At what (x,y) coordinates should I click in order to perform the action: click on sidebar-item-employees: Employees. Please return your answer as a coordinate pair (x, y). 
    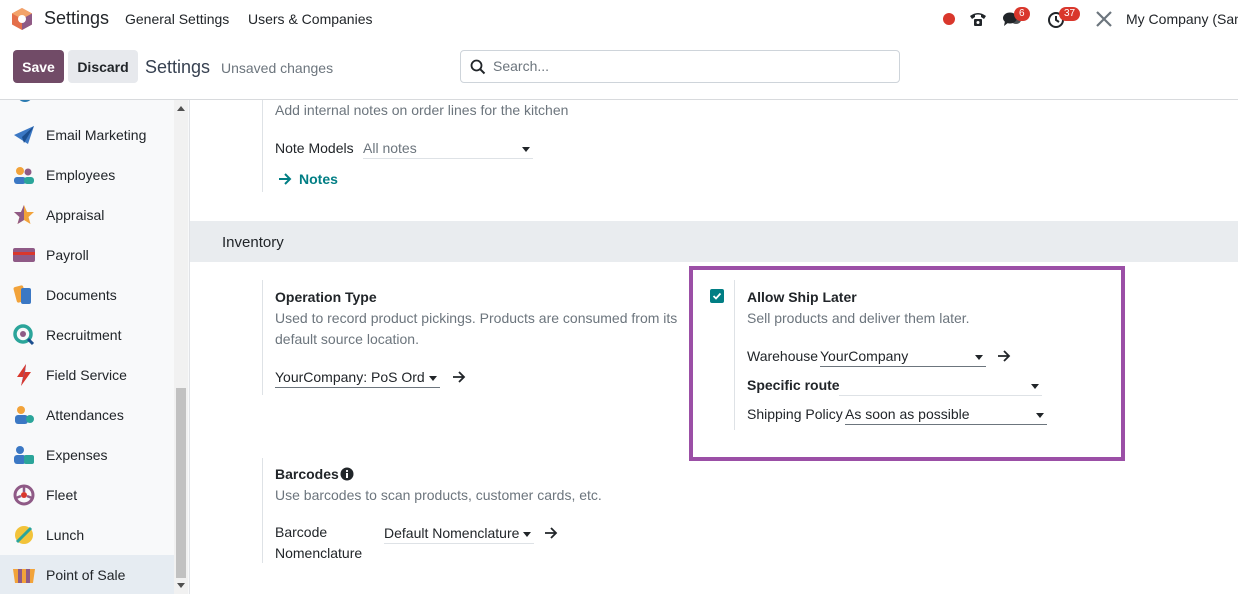
    Looking at the image, I should click on (87, 175).